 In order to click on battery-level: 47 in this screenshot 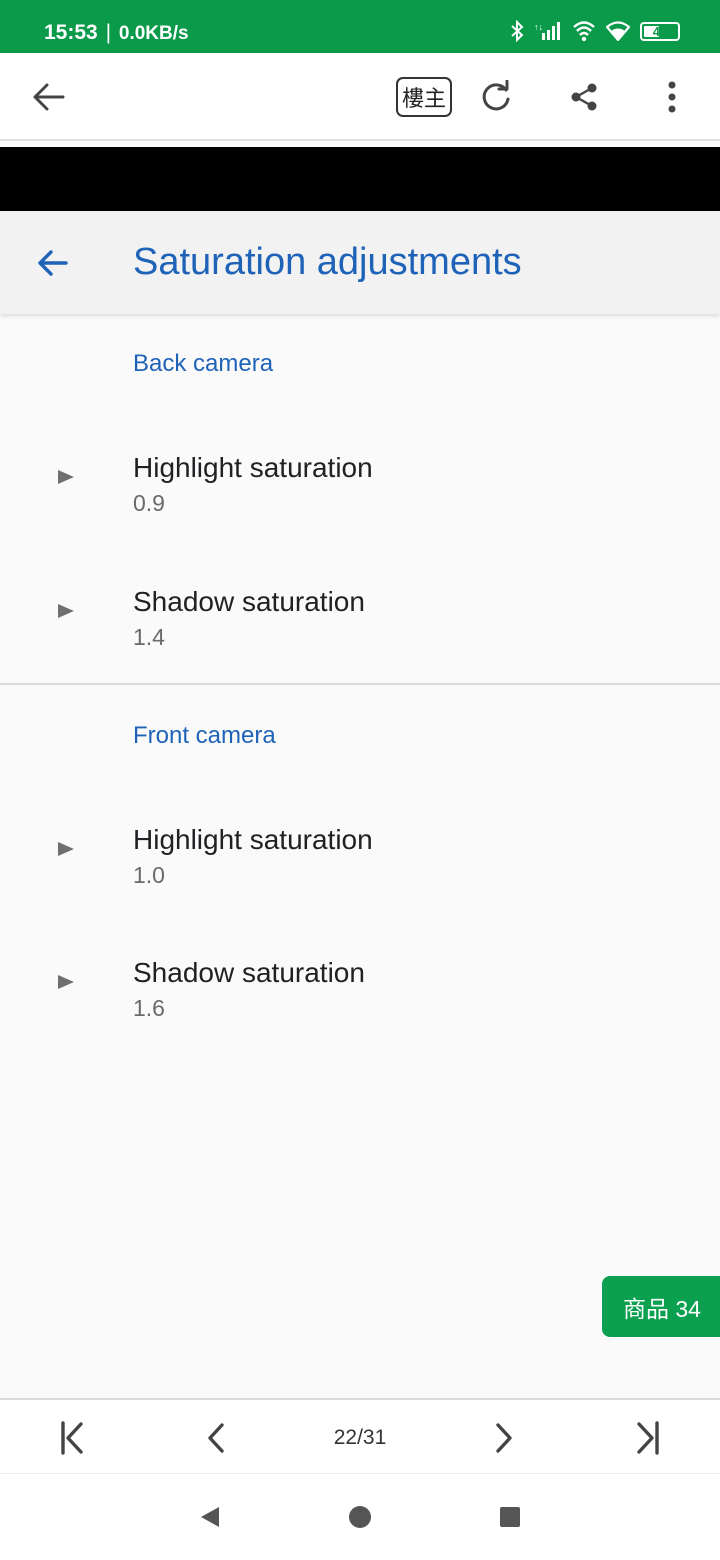, I will do `click(660, 31)`.